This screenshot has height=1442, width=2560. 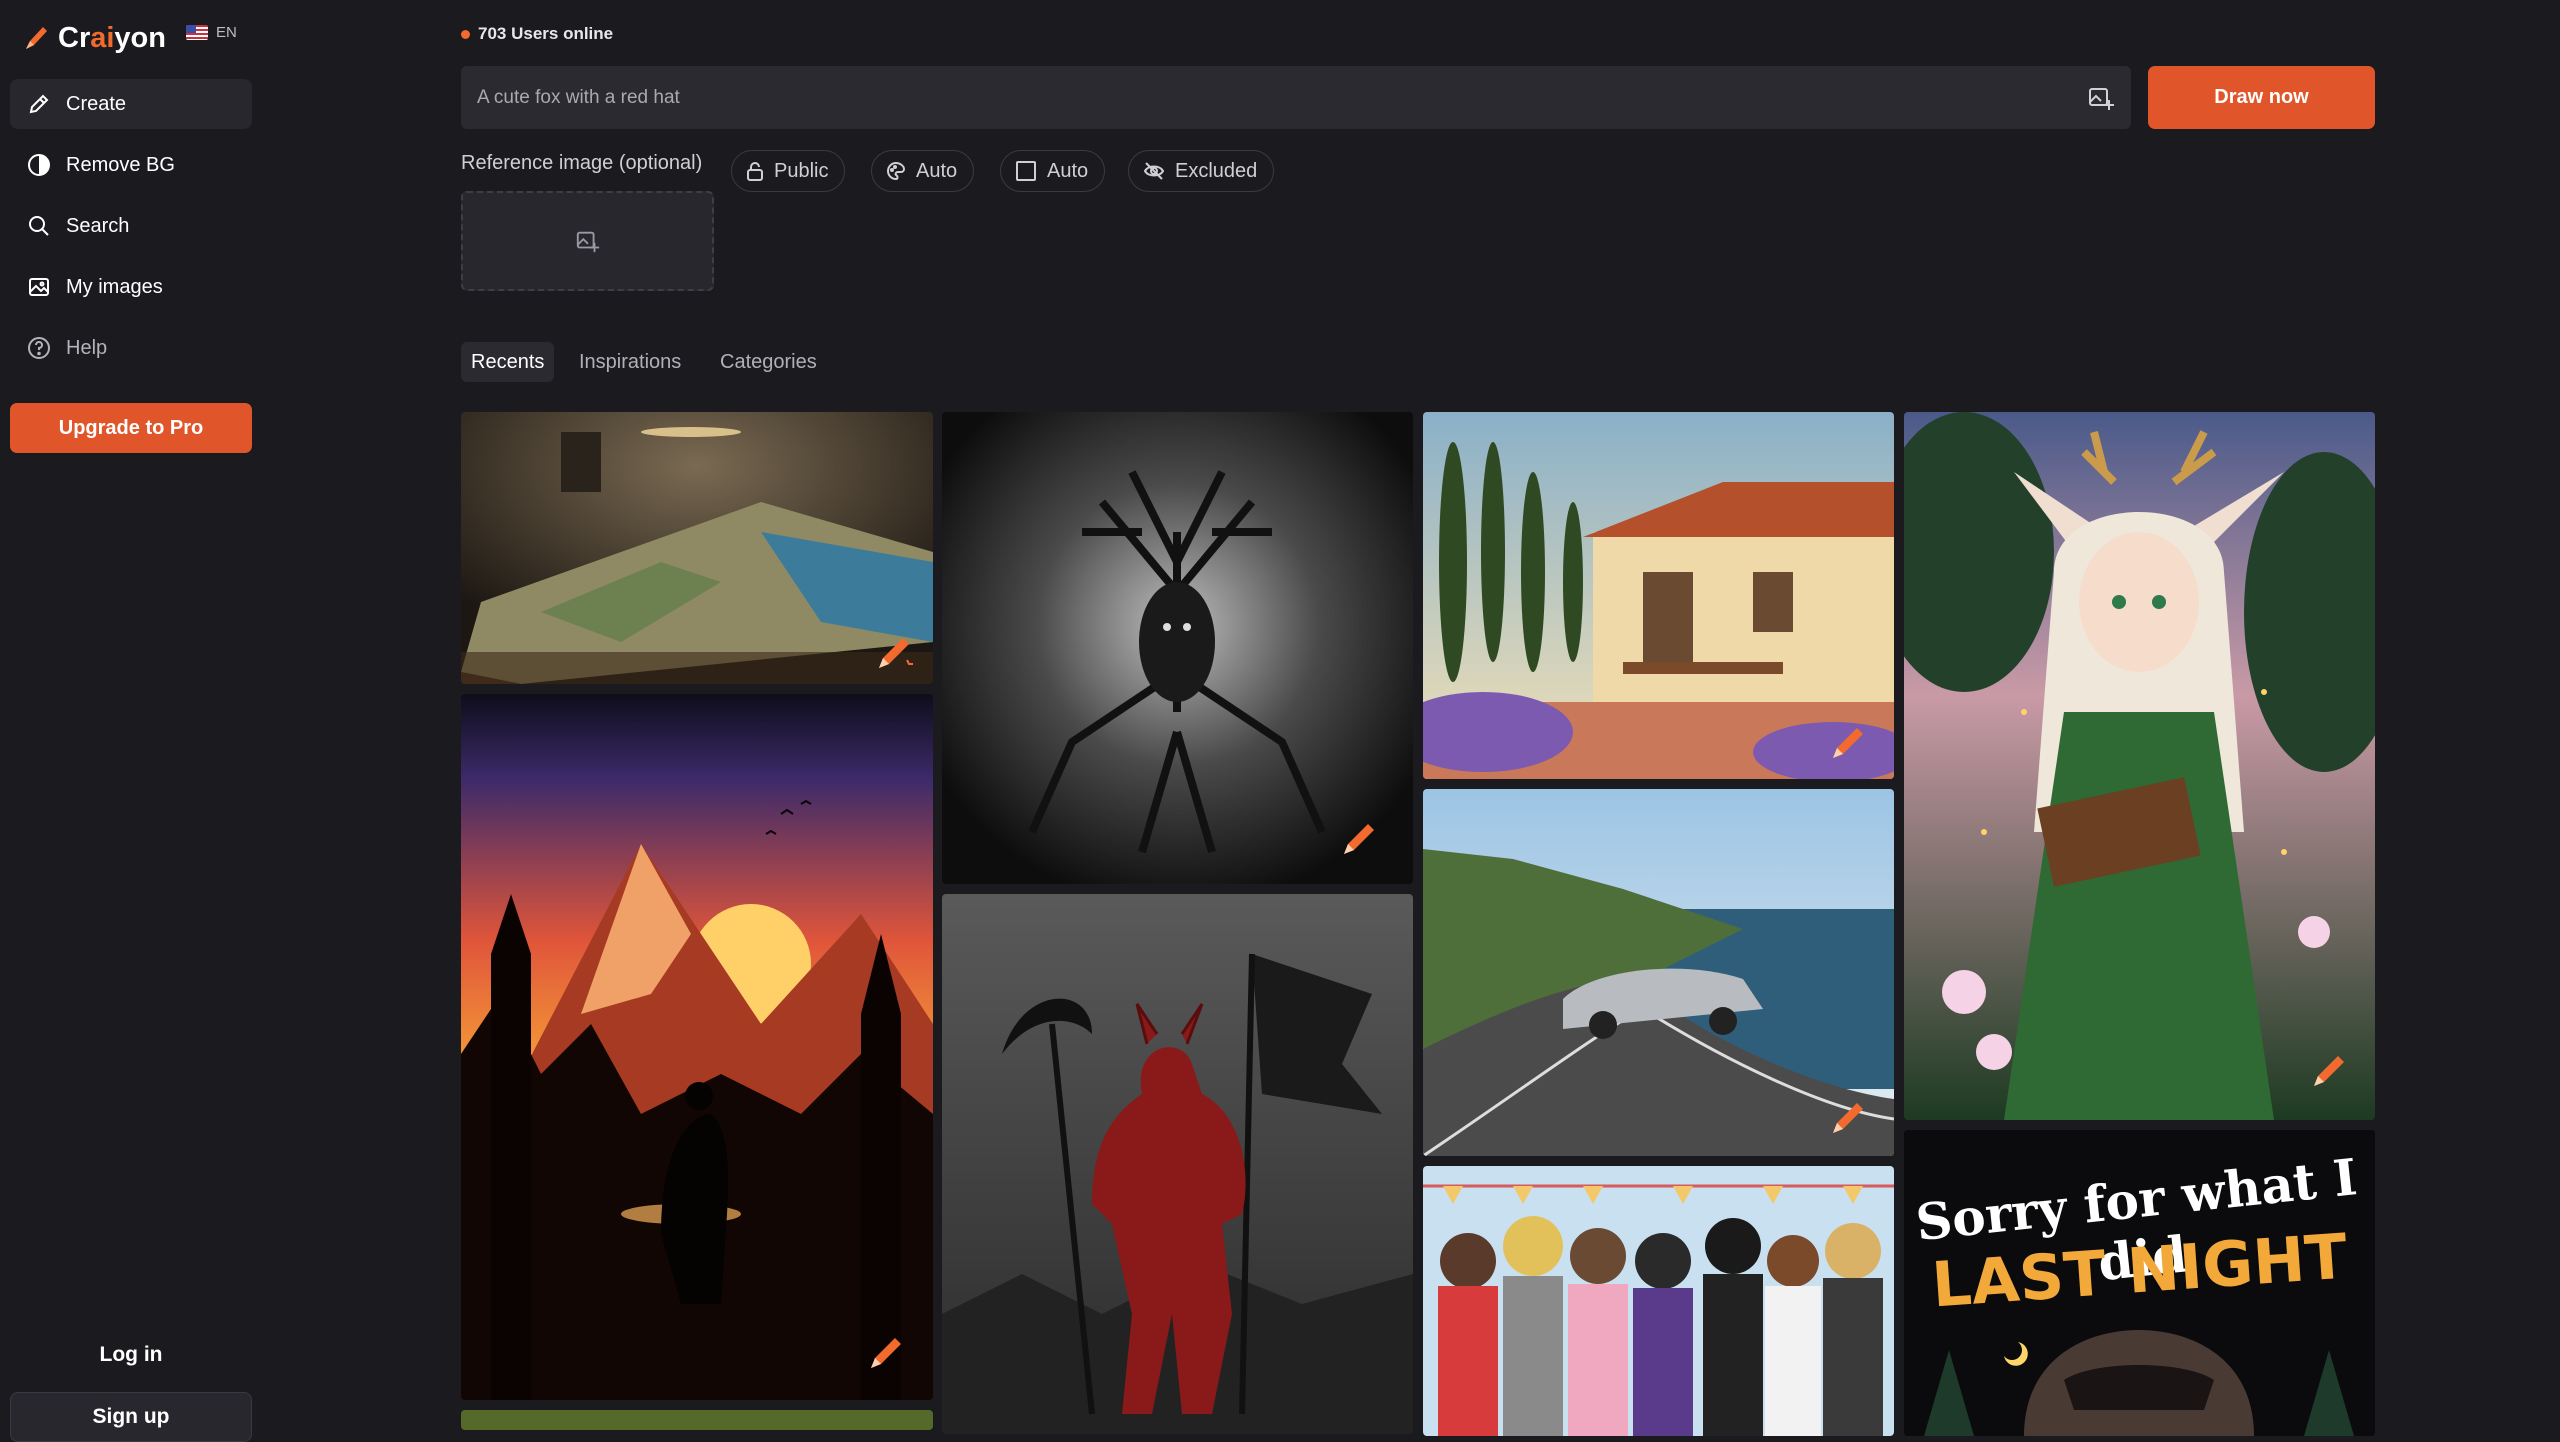 I want to click on style-label: Auto, so click(x=937, y=170).